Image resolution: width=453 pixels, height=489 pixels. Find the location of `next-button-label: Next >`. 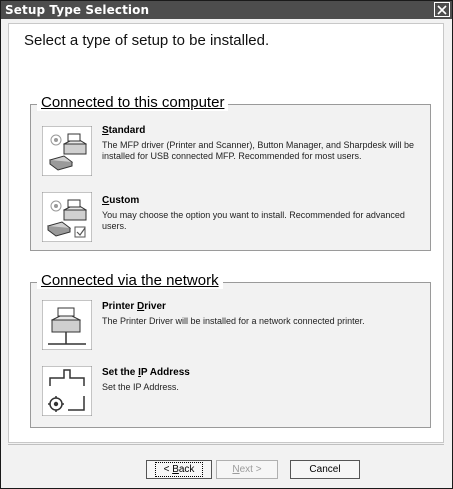

next-button-label: Next > is located at coordinates (247, 469).